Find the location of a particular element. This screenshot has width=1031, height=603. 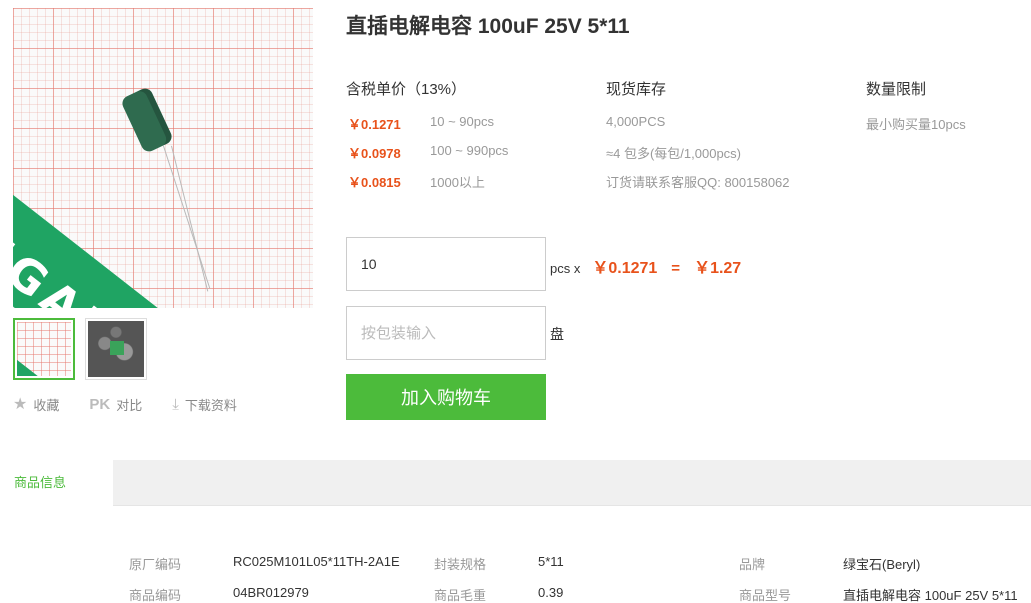

attr-label: 封装规格 is located at coordinates (460, 564).